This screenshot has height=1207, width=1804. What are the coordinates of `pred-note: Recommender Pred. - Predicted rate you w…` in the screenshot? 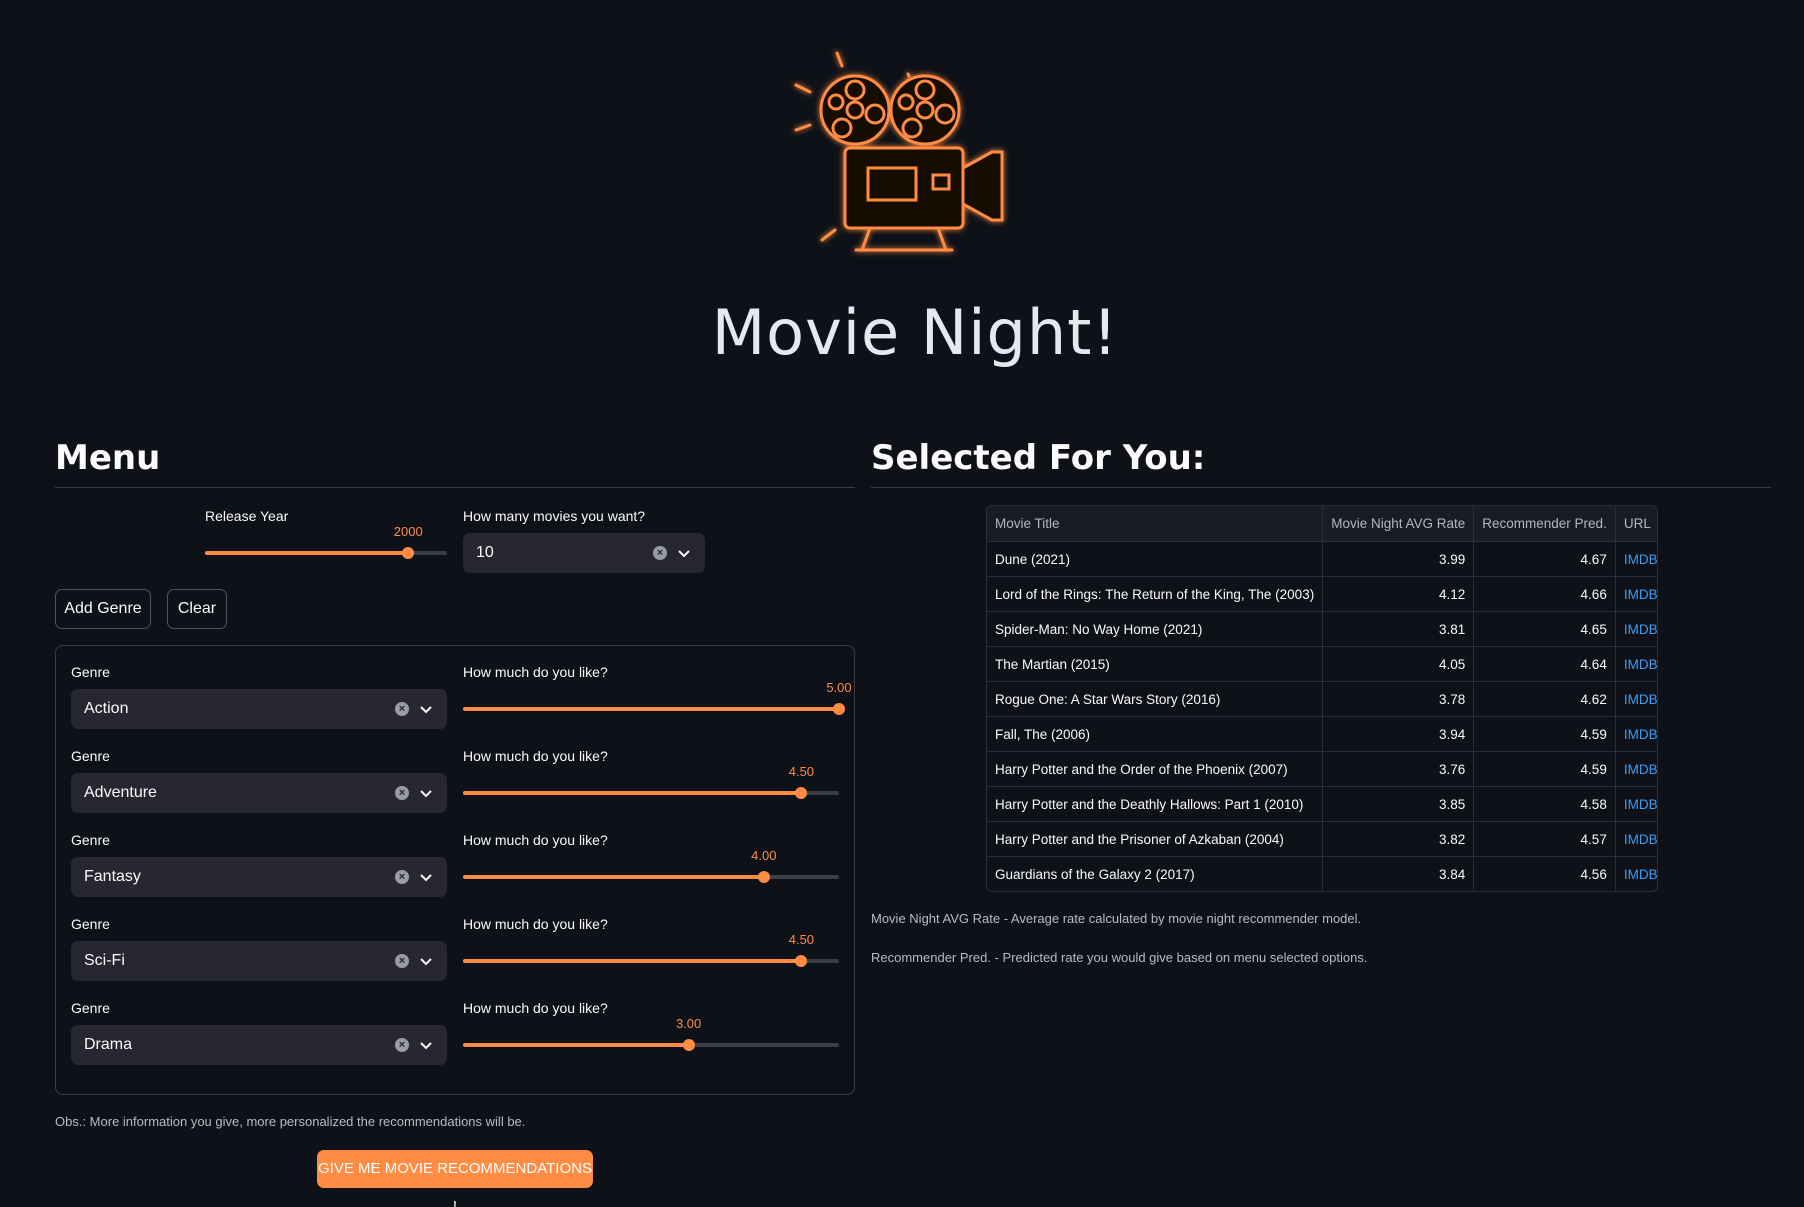 It's located at (1119, 957).